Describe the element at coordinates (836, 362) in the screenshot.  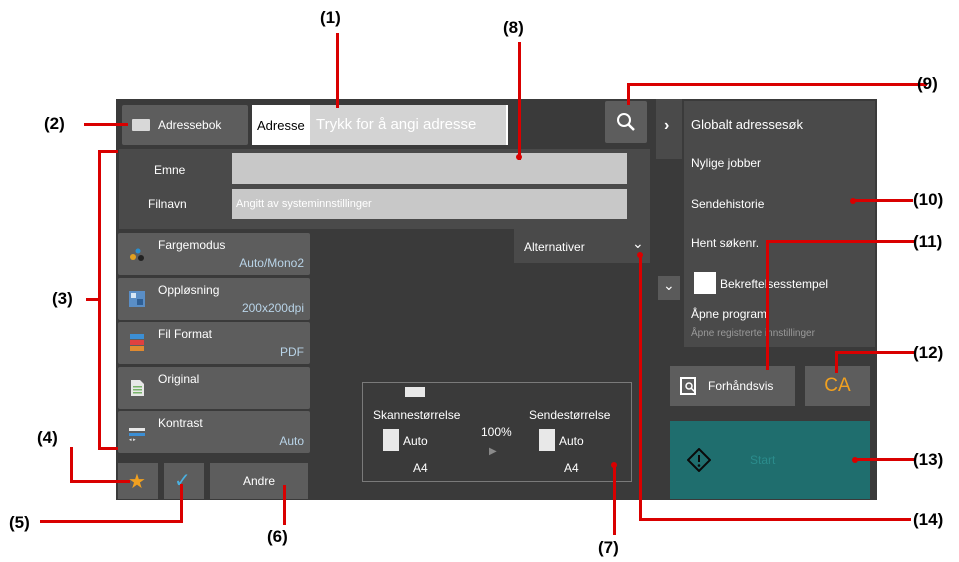
I see `callout-line-12-vert` at that location.